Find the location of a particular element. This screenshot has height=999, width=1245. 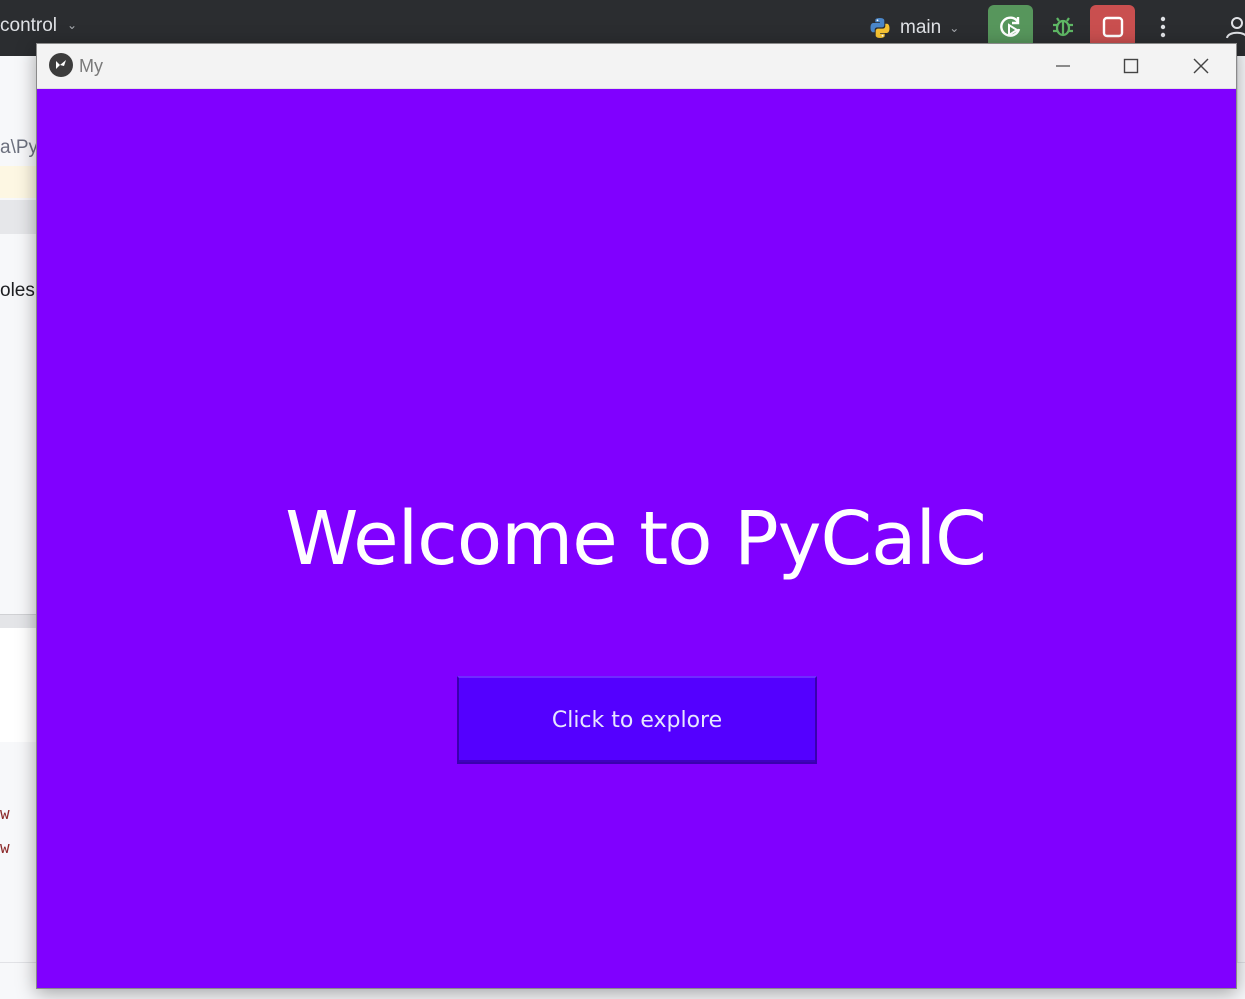

version-control-menu: control ⌄ is located at coordinates (38, 26).